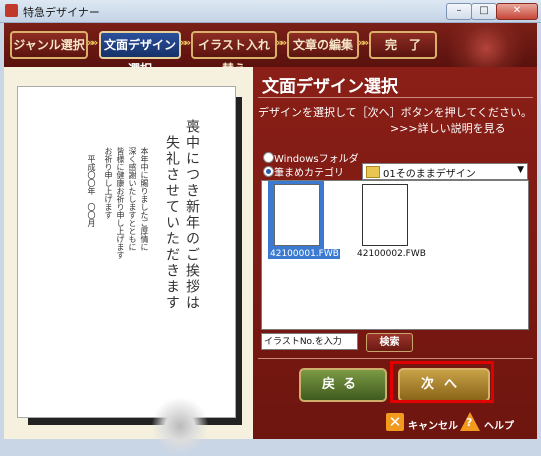  What do you see at coordinates (433, 424) in the screenshot?
I see `cancel-button: キャンセル` at bounding box center [433, 424].